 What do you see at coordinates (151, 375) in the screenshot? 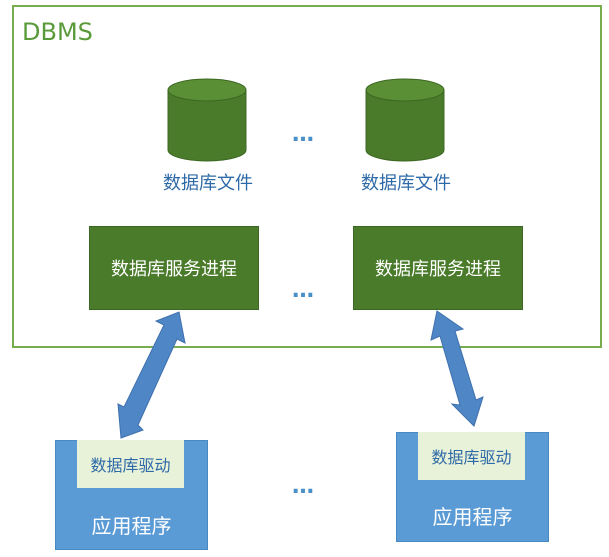
I see `double-arrow-left` at bounding box center [151, 375].